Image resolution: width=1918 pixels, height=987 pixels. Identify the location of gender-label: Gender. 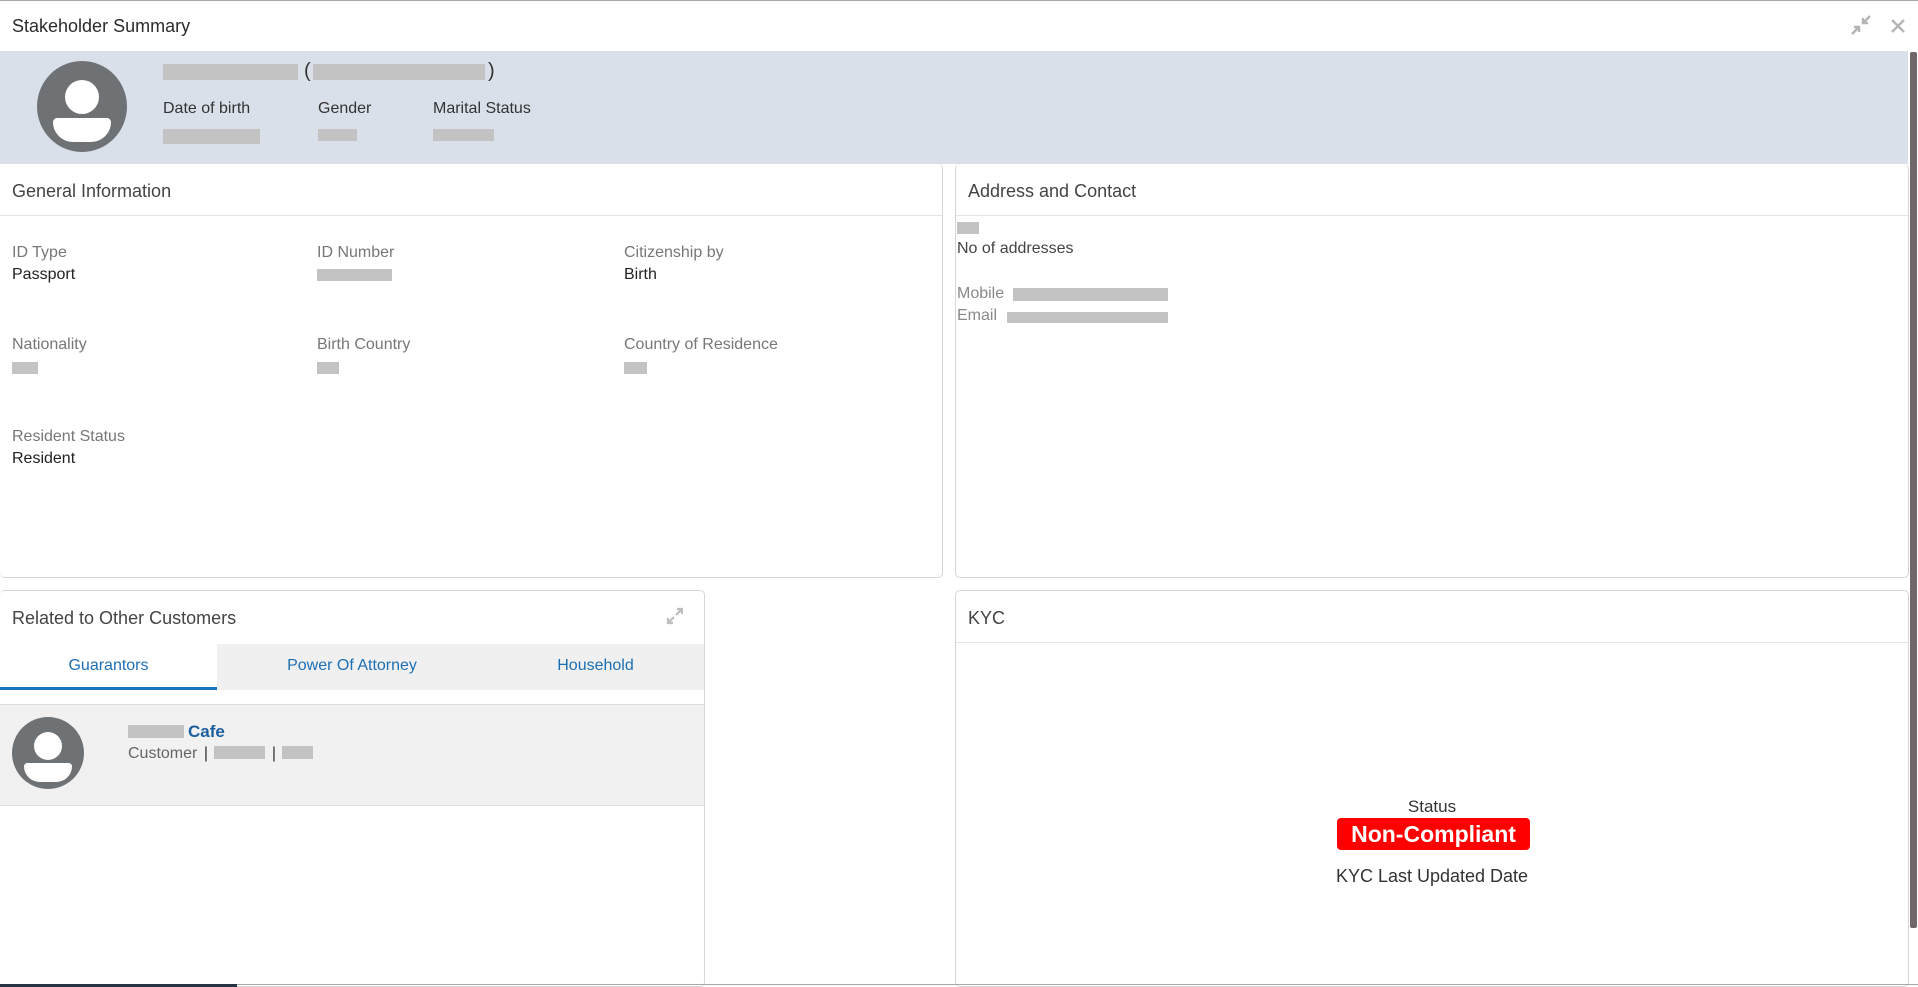
(345, 108).